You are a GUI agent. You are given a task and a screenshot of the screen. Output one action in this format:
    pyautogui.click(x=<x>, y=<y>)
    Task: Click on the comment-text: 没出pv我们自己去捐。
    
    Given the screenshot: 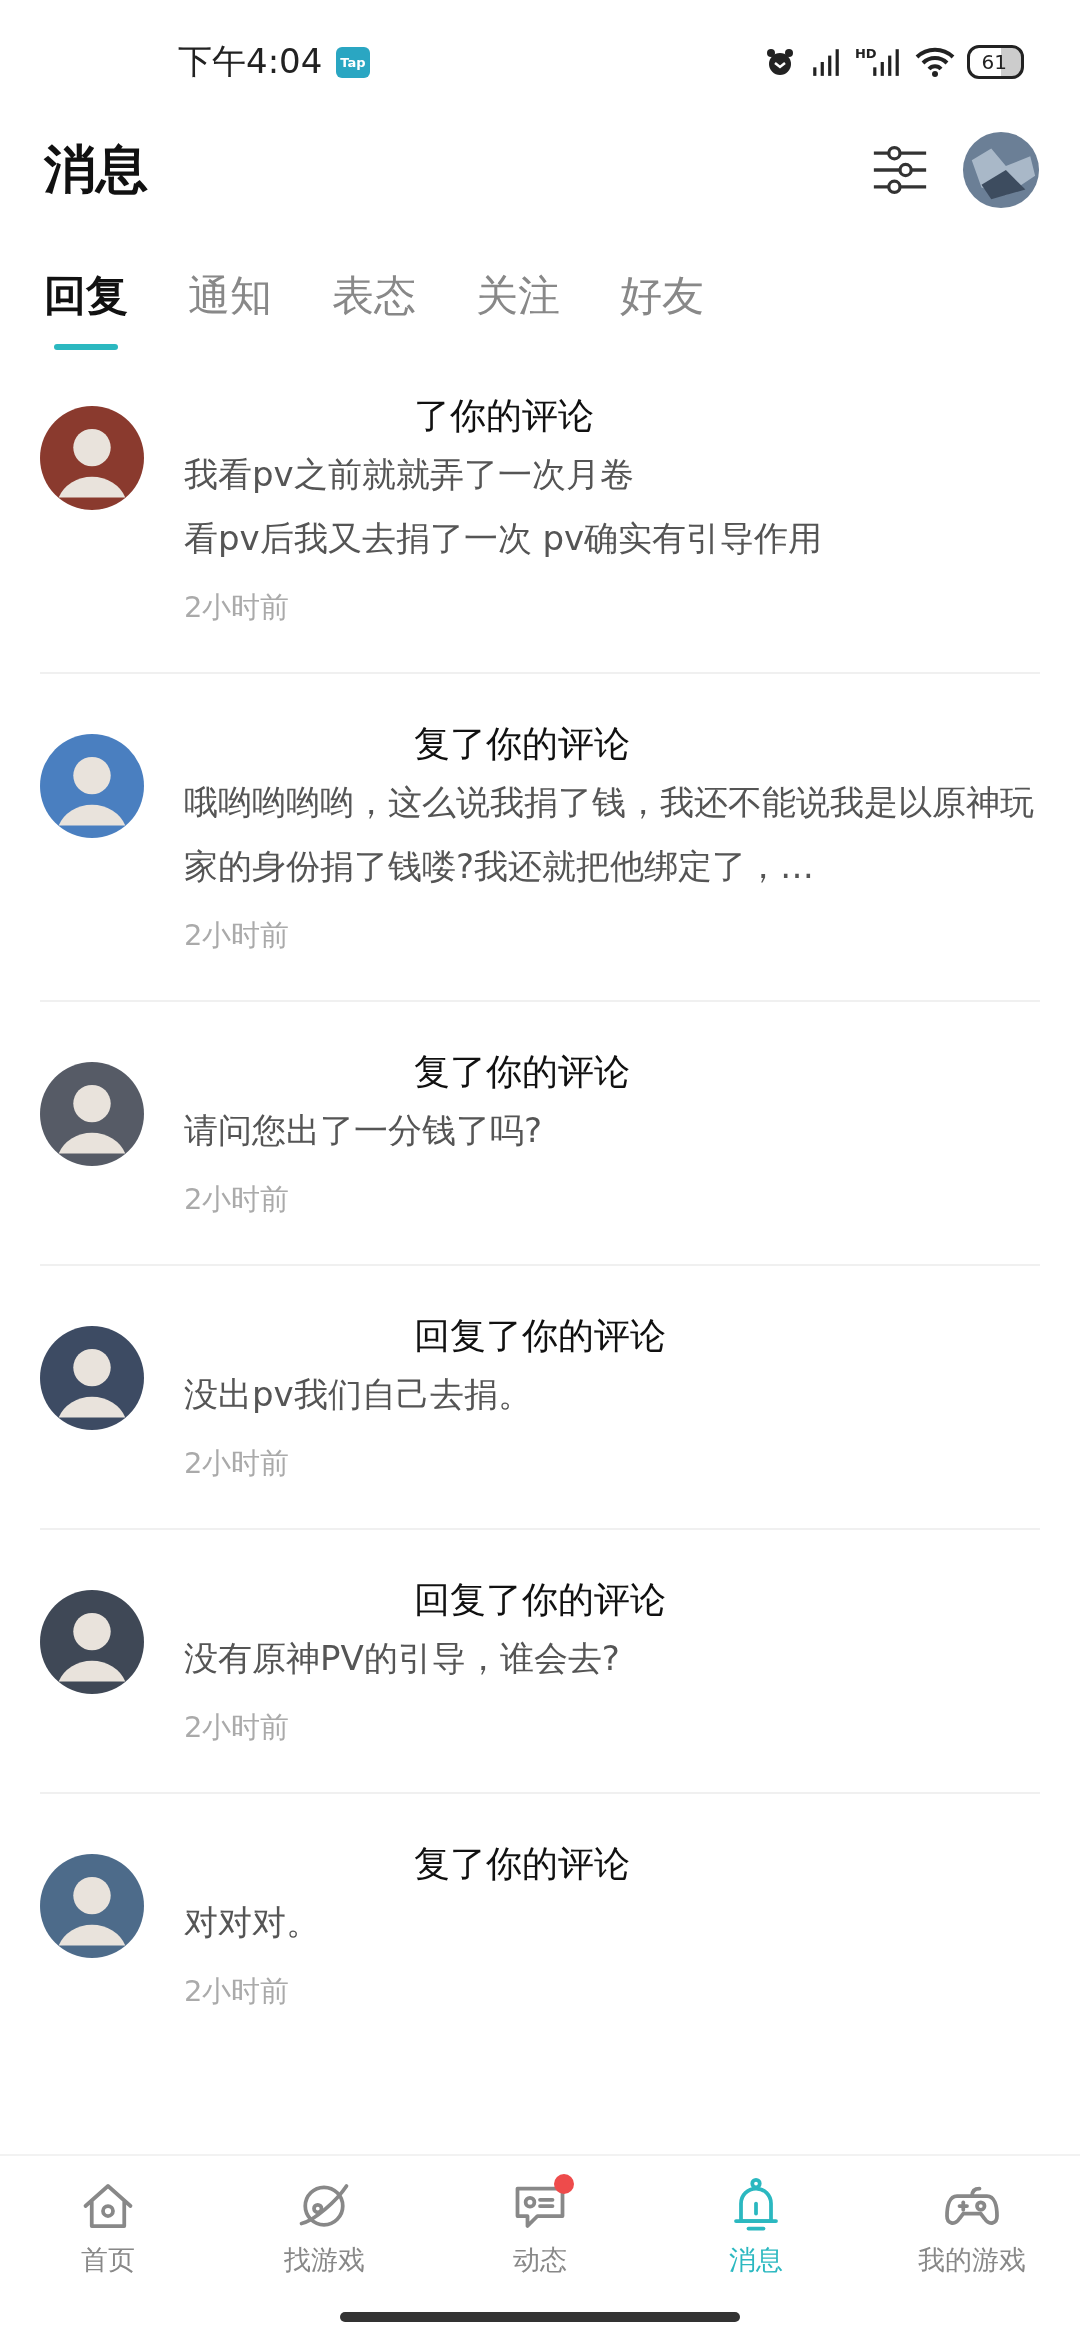 What is the action you would take?
    pyautogui.click(x=358, y=1394)
    